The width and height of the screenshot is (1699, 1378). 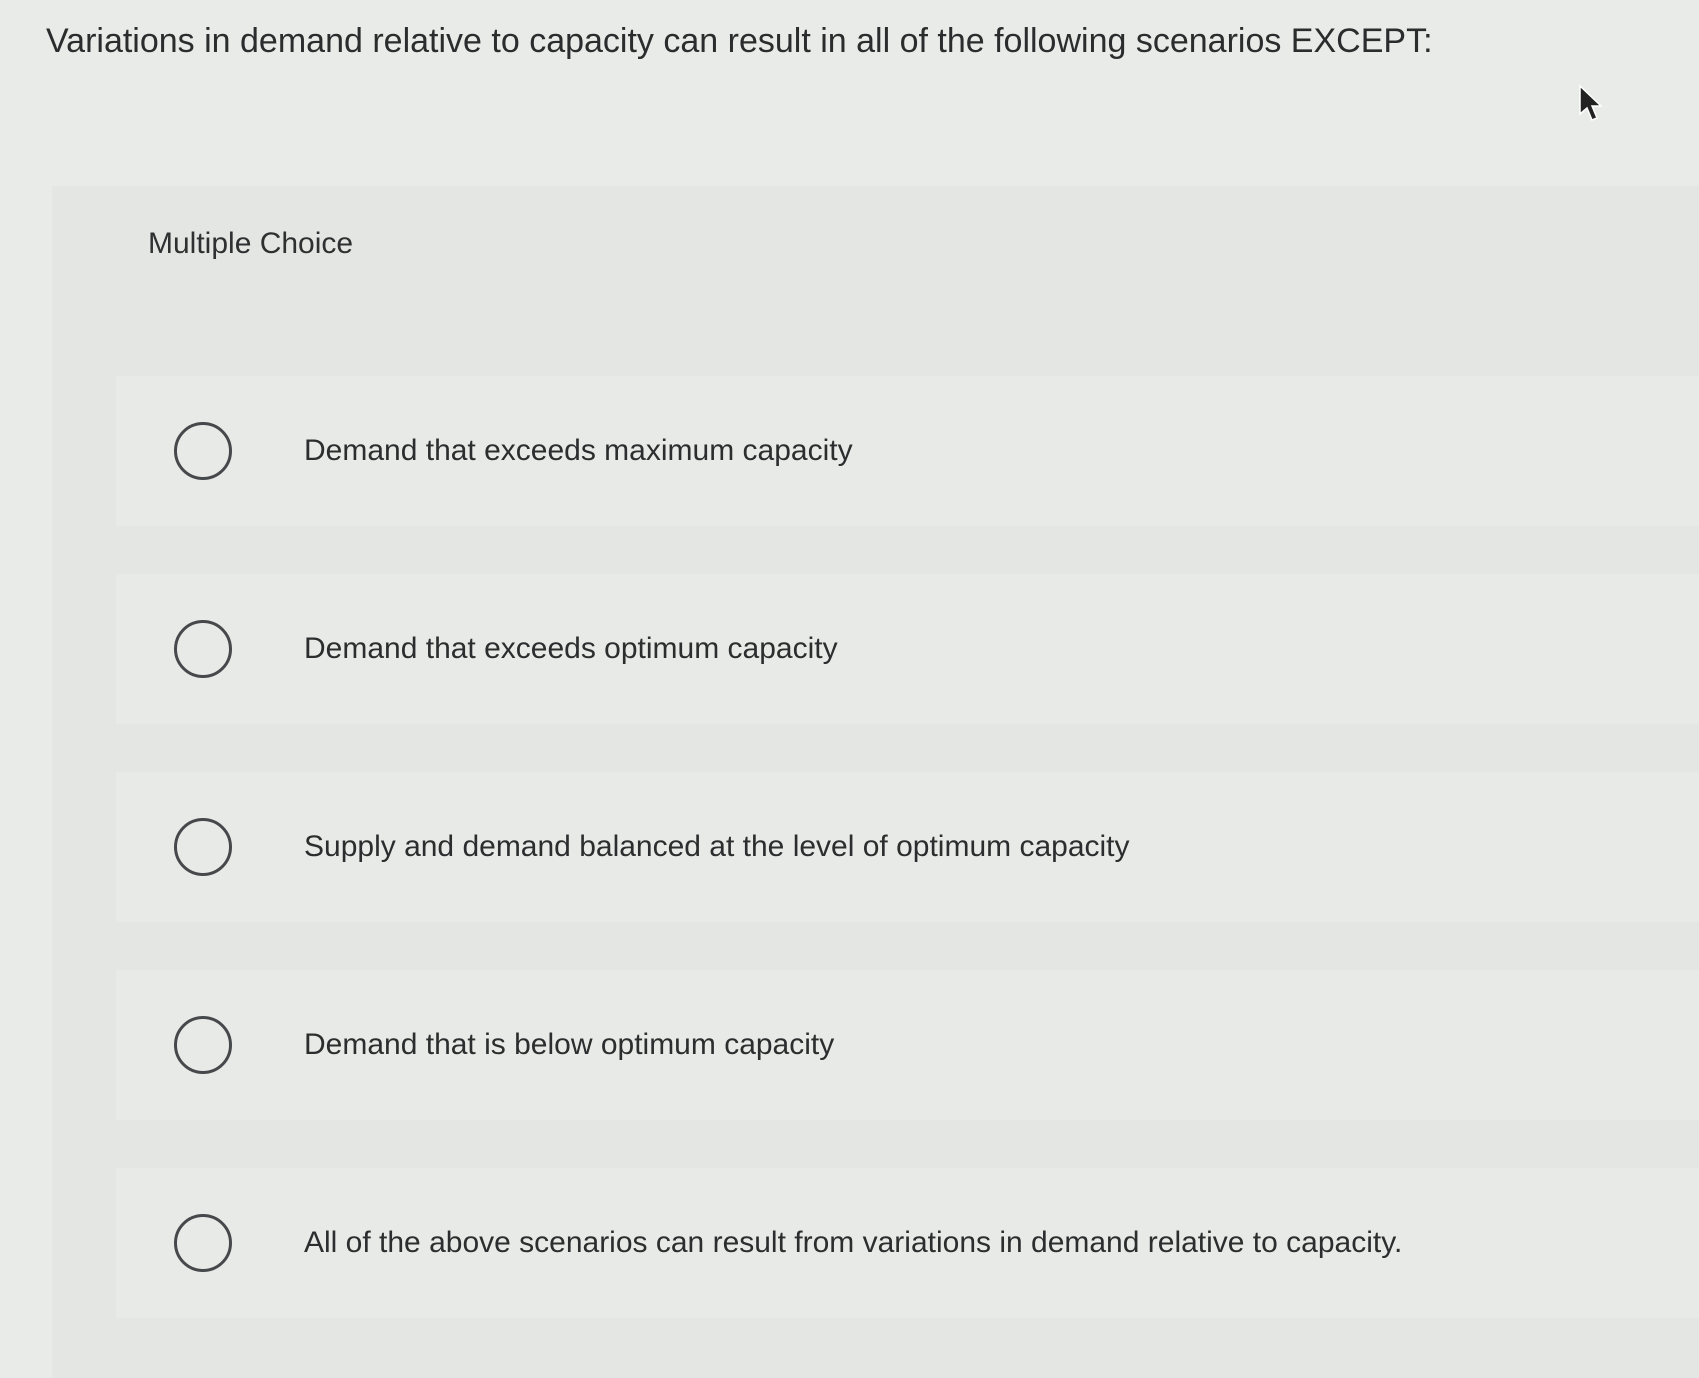 What do you see at coordinates (251, 243) in the screenshot?
I see `question-type-label: Multiple Choice` at bounding box center [251, 243].